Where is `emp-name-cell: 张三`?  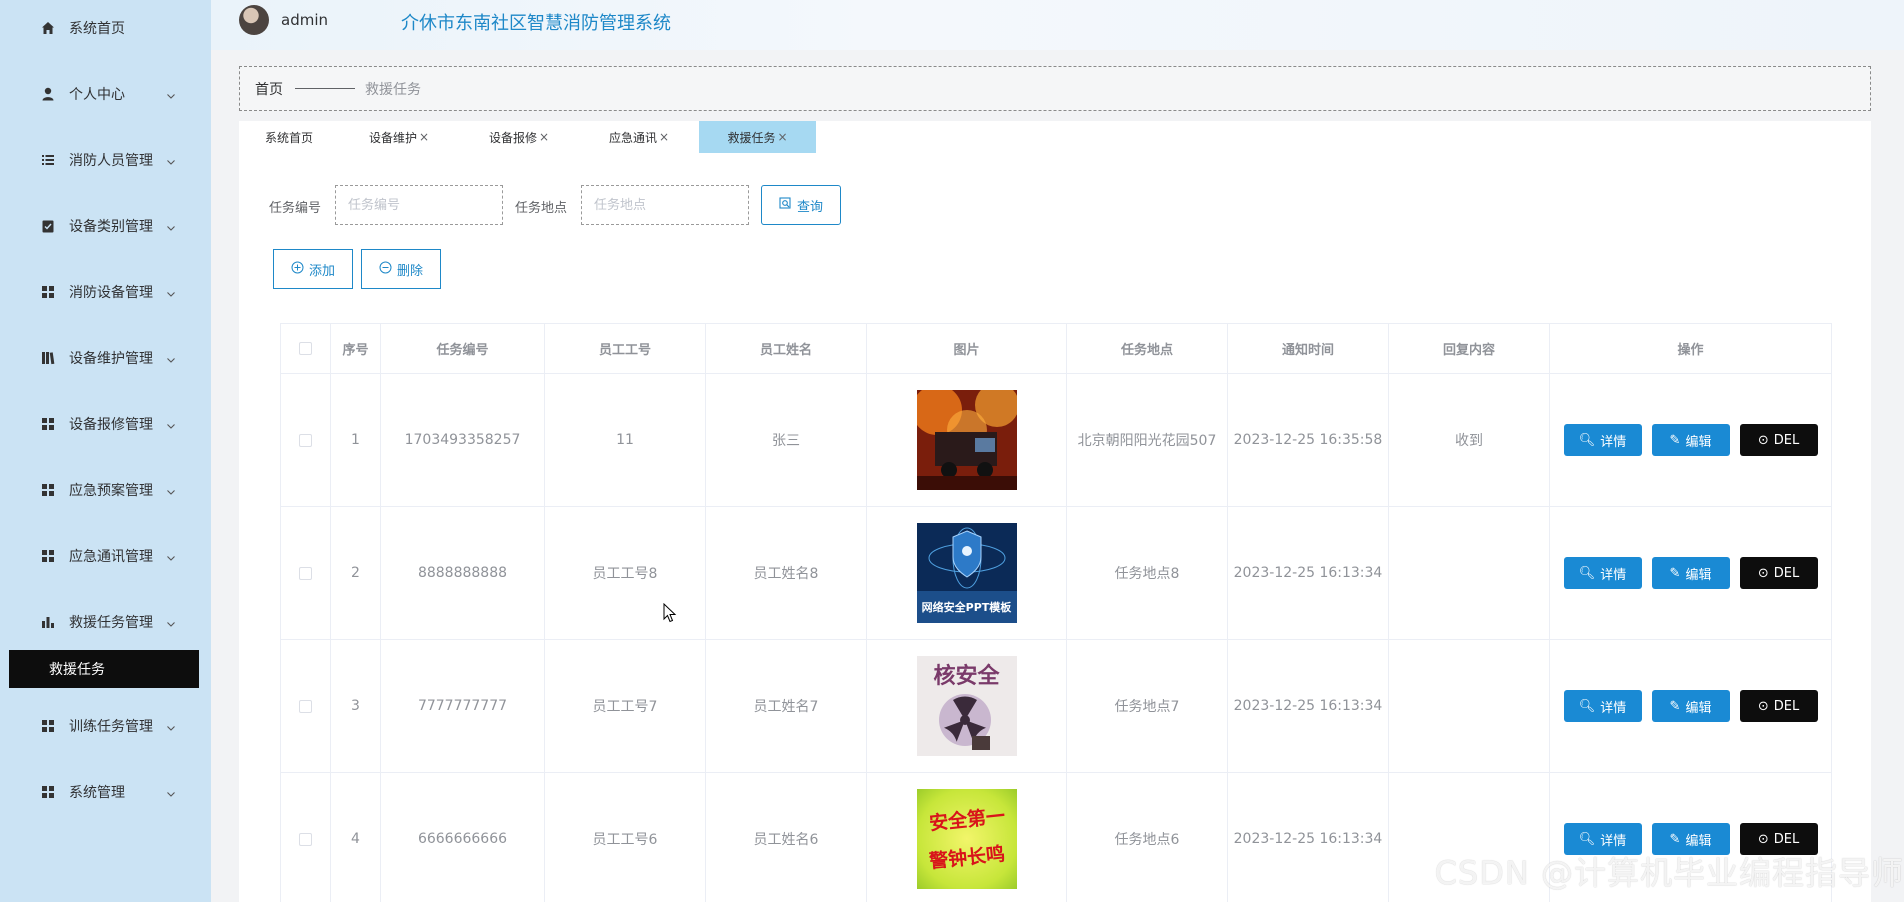 emp-name-cell: 张三 is located at coordinates (786, 440).